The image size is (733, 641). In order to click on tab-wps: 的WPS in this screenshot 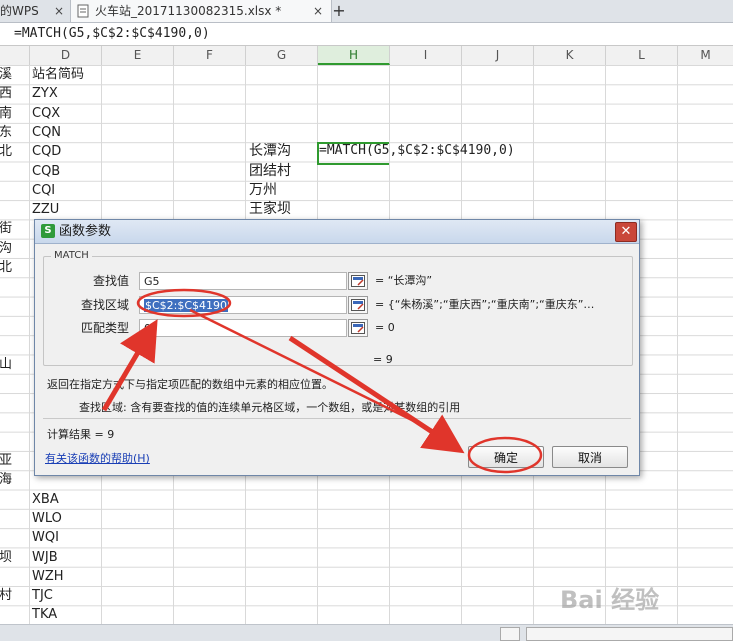, I will do `click(24, 11)`.